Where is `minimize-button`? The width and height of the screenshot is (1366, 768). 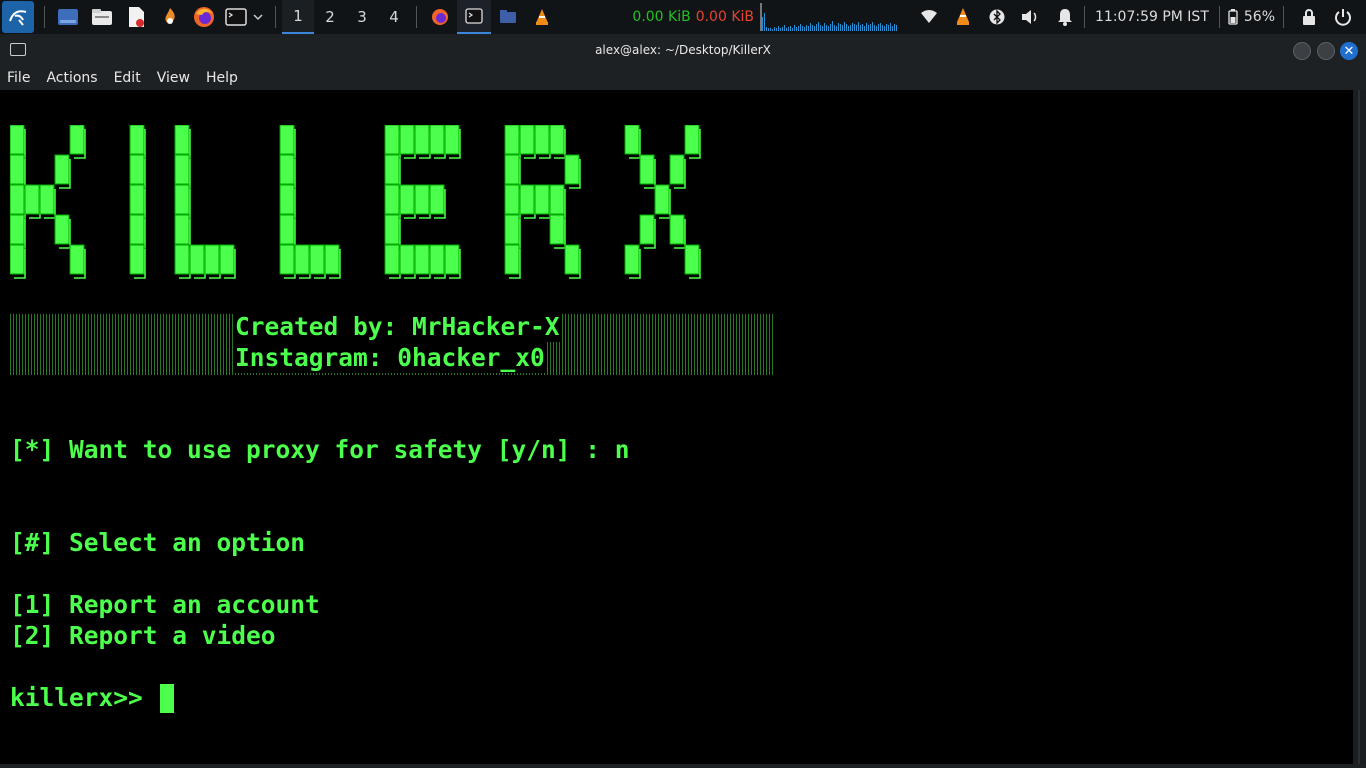
minimize-button is located at coordinates (1302, 51).